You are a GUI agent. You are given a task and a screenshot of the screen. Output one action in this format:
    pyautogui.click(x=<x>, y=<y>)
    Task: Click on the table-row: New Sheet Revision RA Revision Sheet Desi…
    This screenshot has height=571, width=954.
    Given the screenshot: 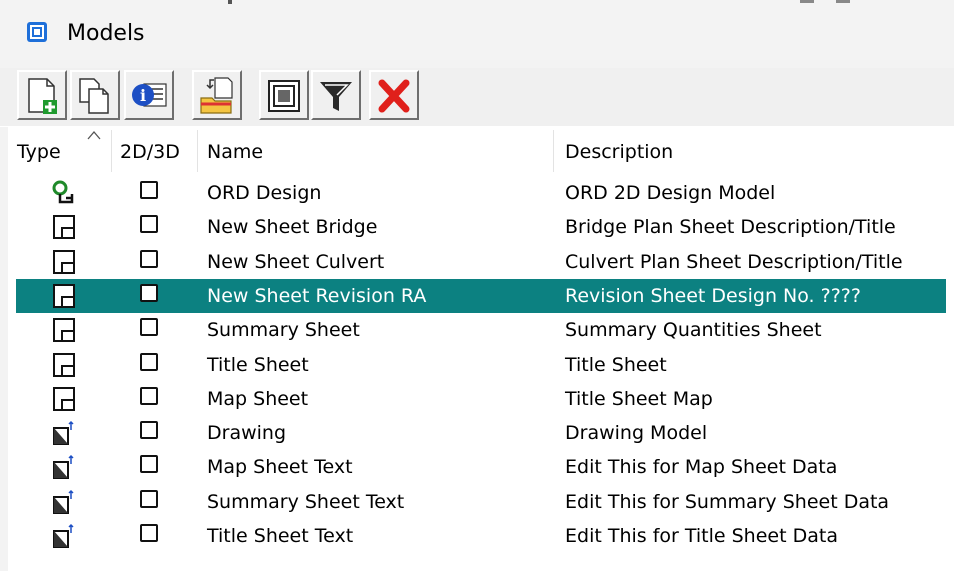 What is the action you would take?
    pyautogui.click(x=481, y=295)
    